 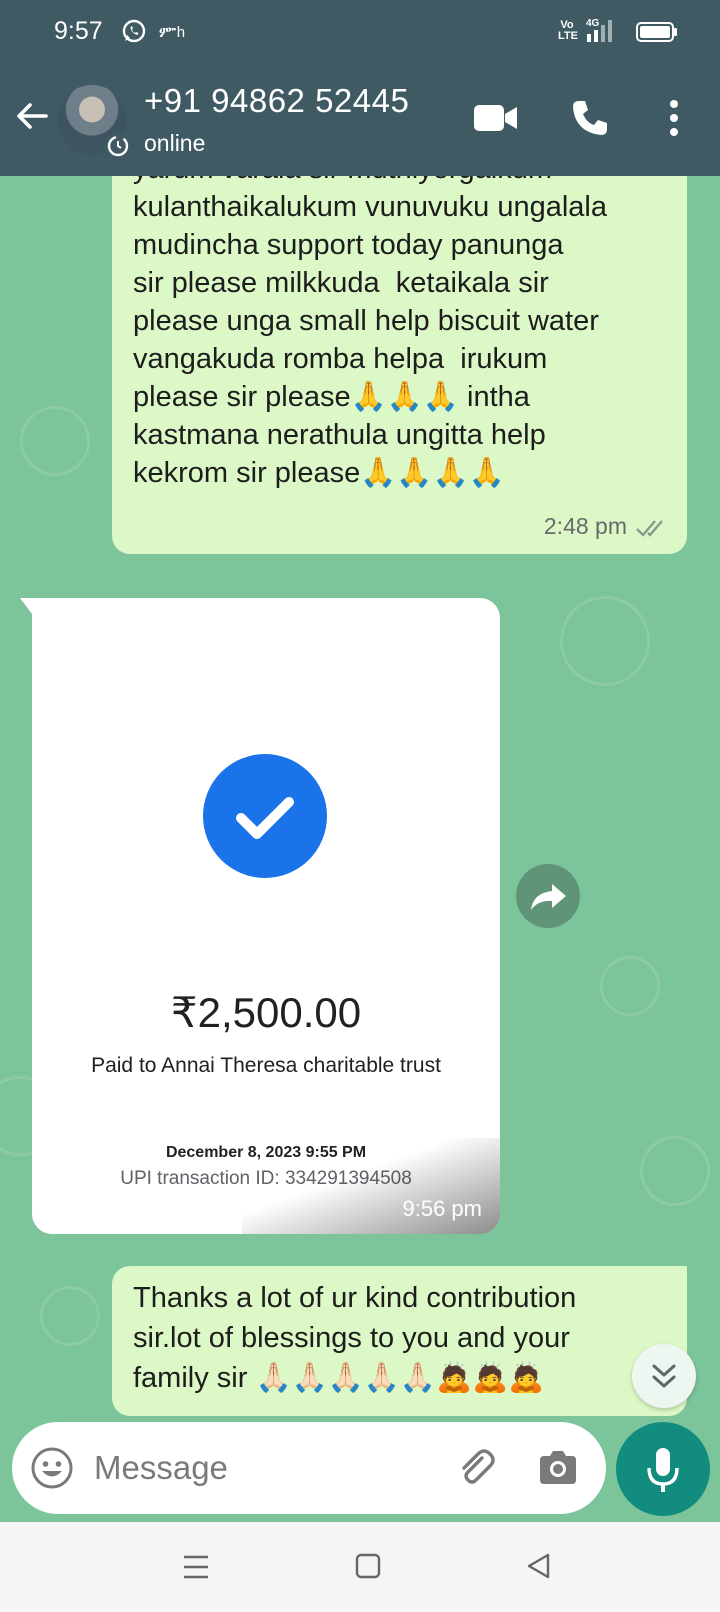 I want to click on forward-button, so click(x=548, y=896).